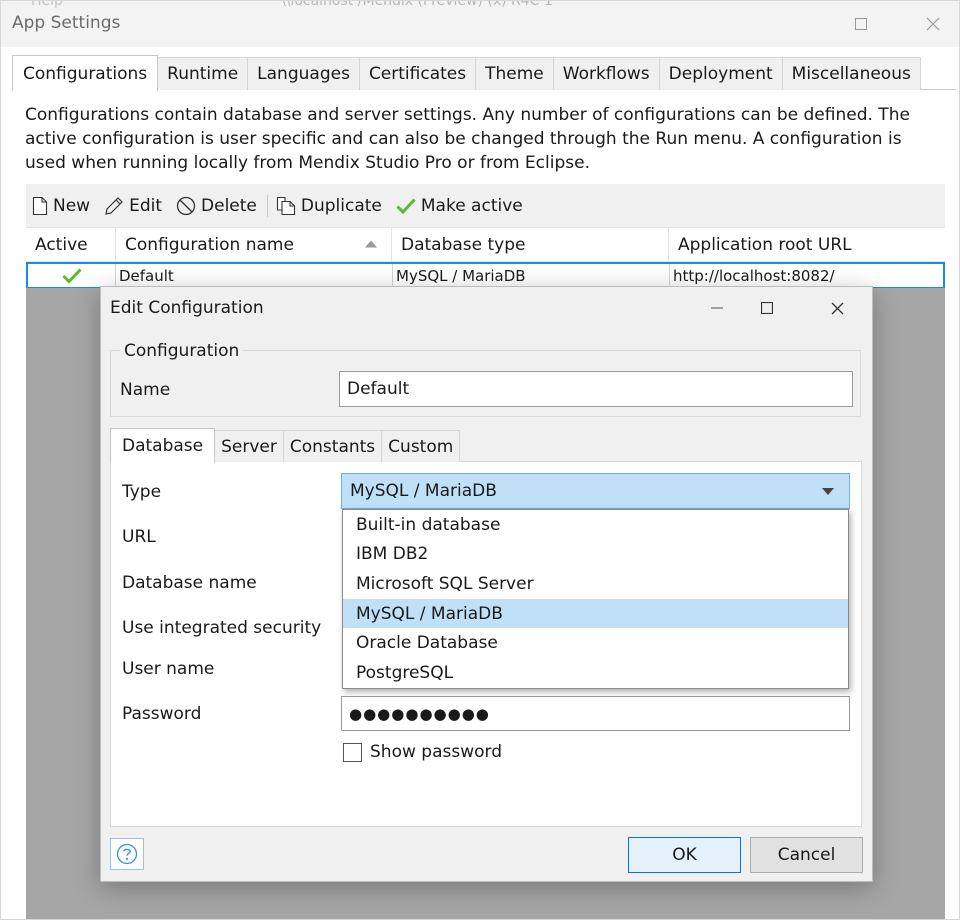  I want to click on maximize-button, so click(861, 24).